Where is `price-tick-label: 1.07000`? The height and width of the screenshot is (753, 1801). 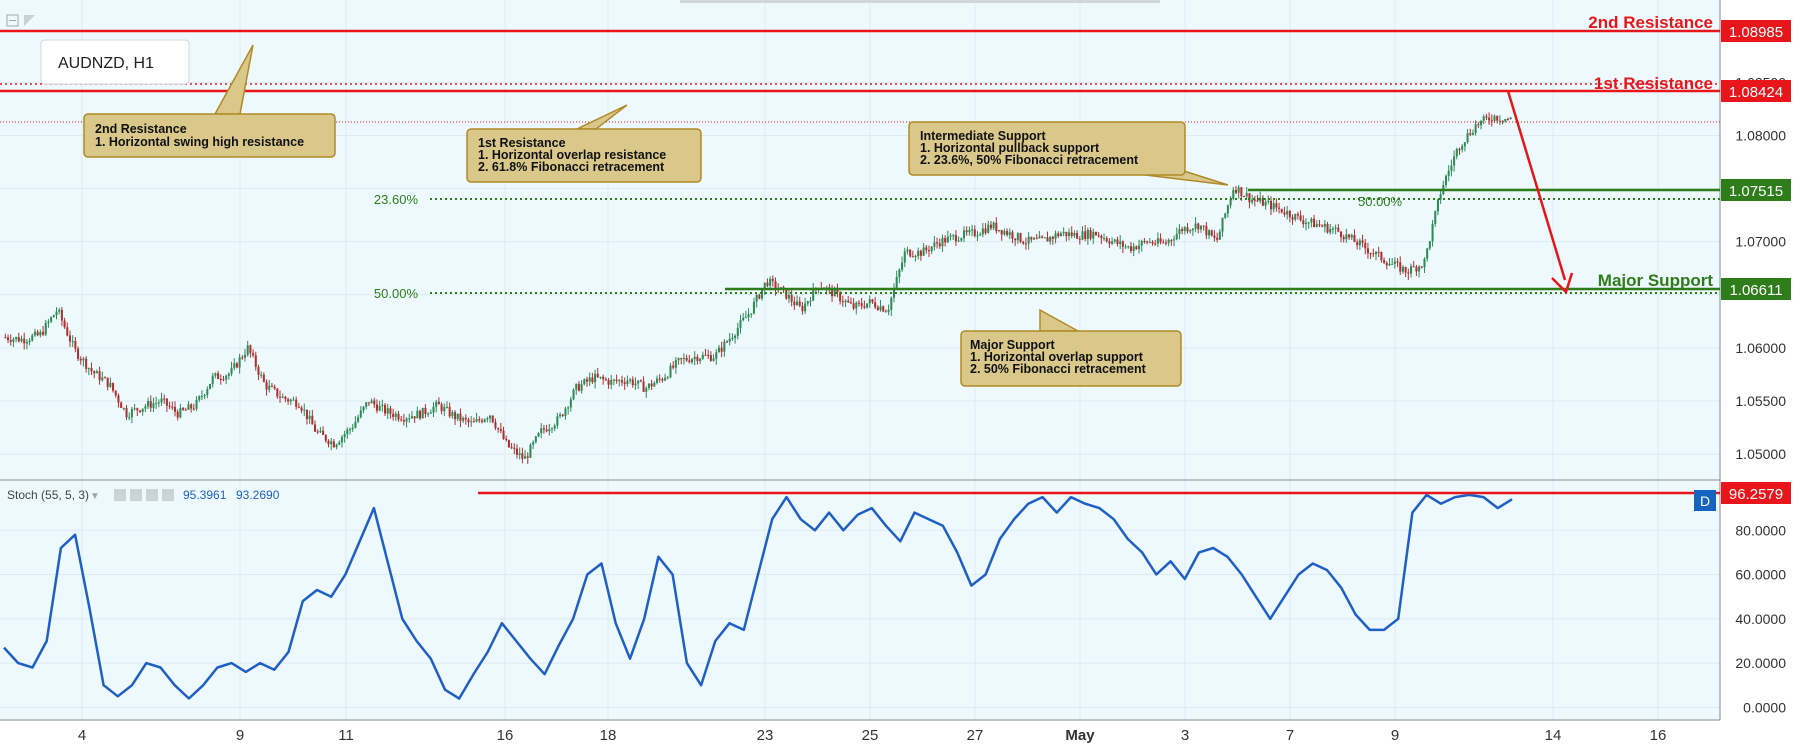
price-tick-label: 1.07000 is located at coordinates (1760, 242).